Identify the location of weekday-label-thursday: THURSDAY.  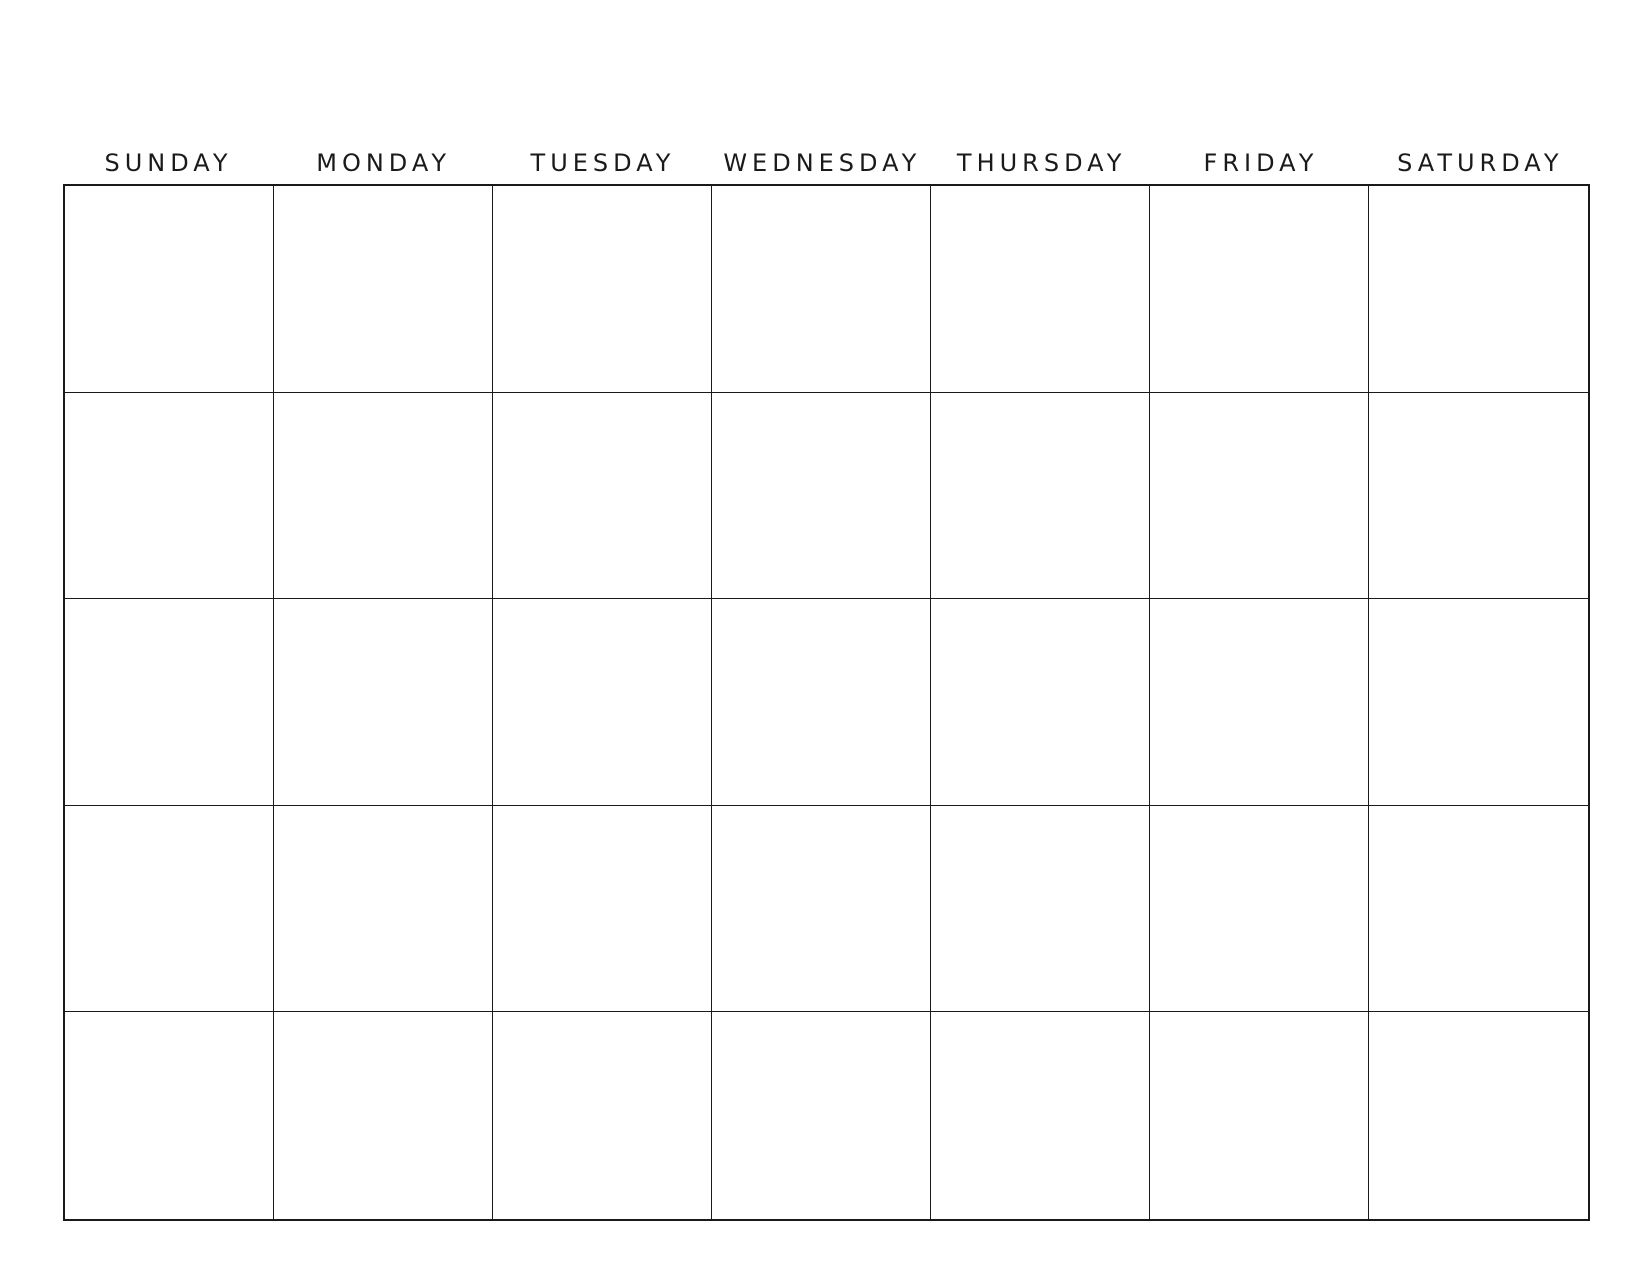
(1041, 163).